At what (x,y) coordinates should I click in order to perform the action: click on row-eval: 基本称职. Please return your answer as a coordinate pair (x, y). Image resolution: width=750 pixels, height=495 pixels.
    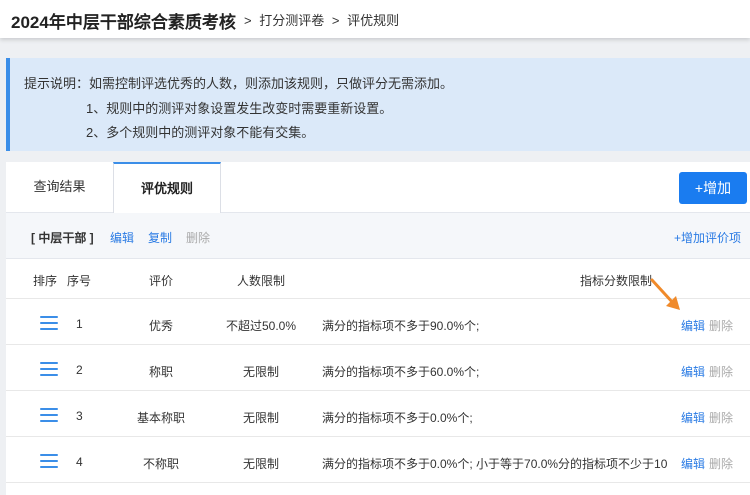
    Looking at the image, I should click on (161, 418).